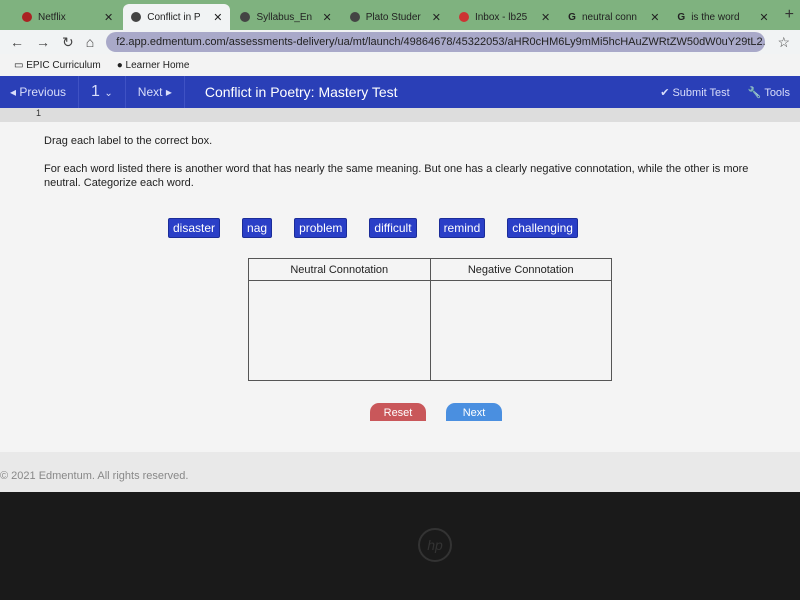  Describe the element at coordinates (520, 269) in the screenshot. I see `column-header: Negative Connotation` at that location.